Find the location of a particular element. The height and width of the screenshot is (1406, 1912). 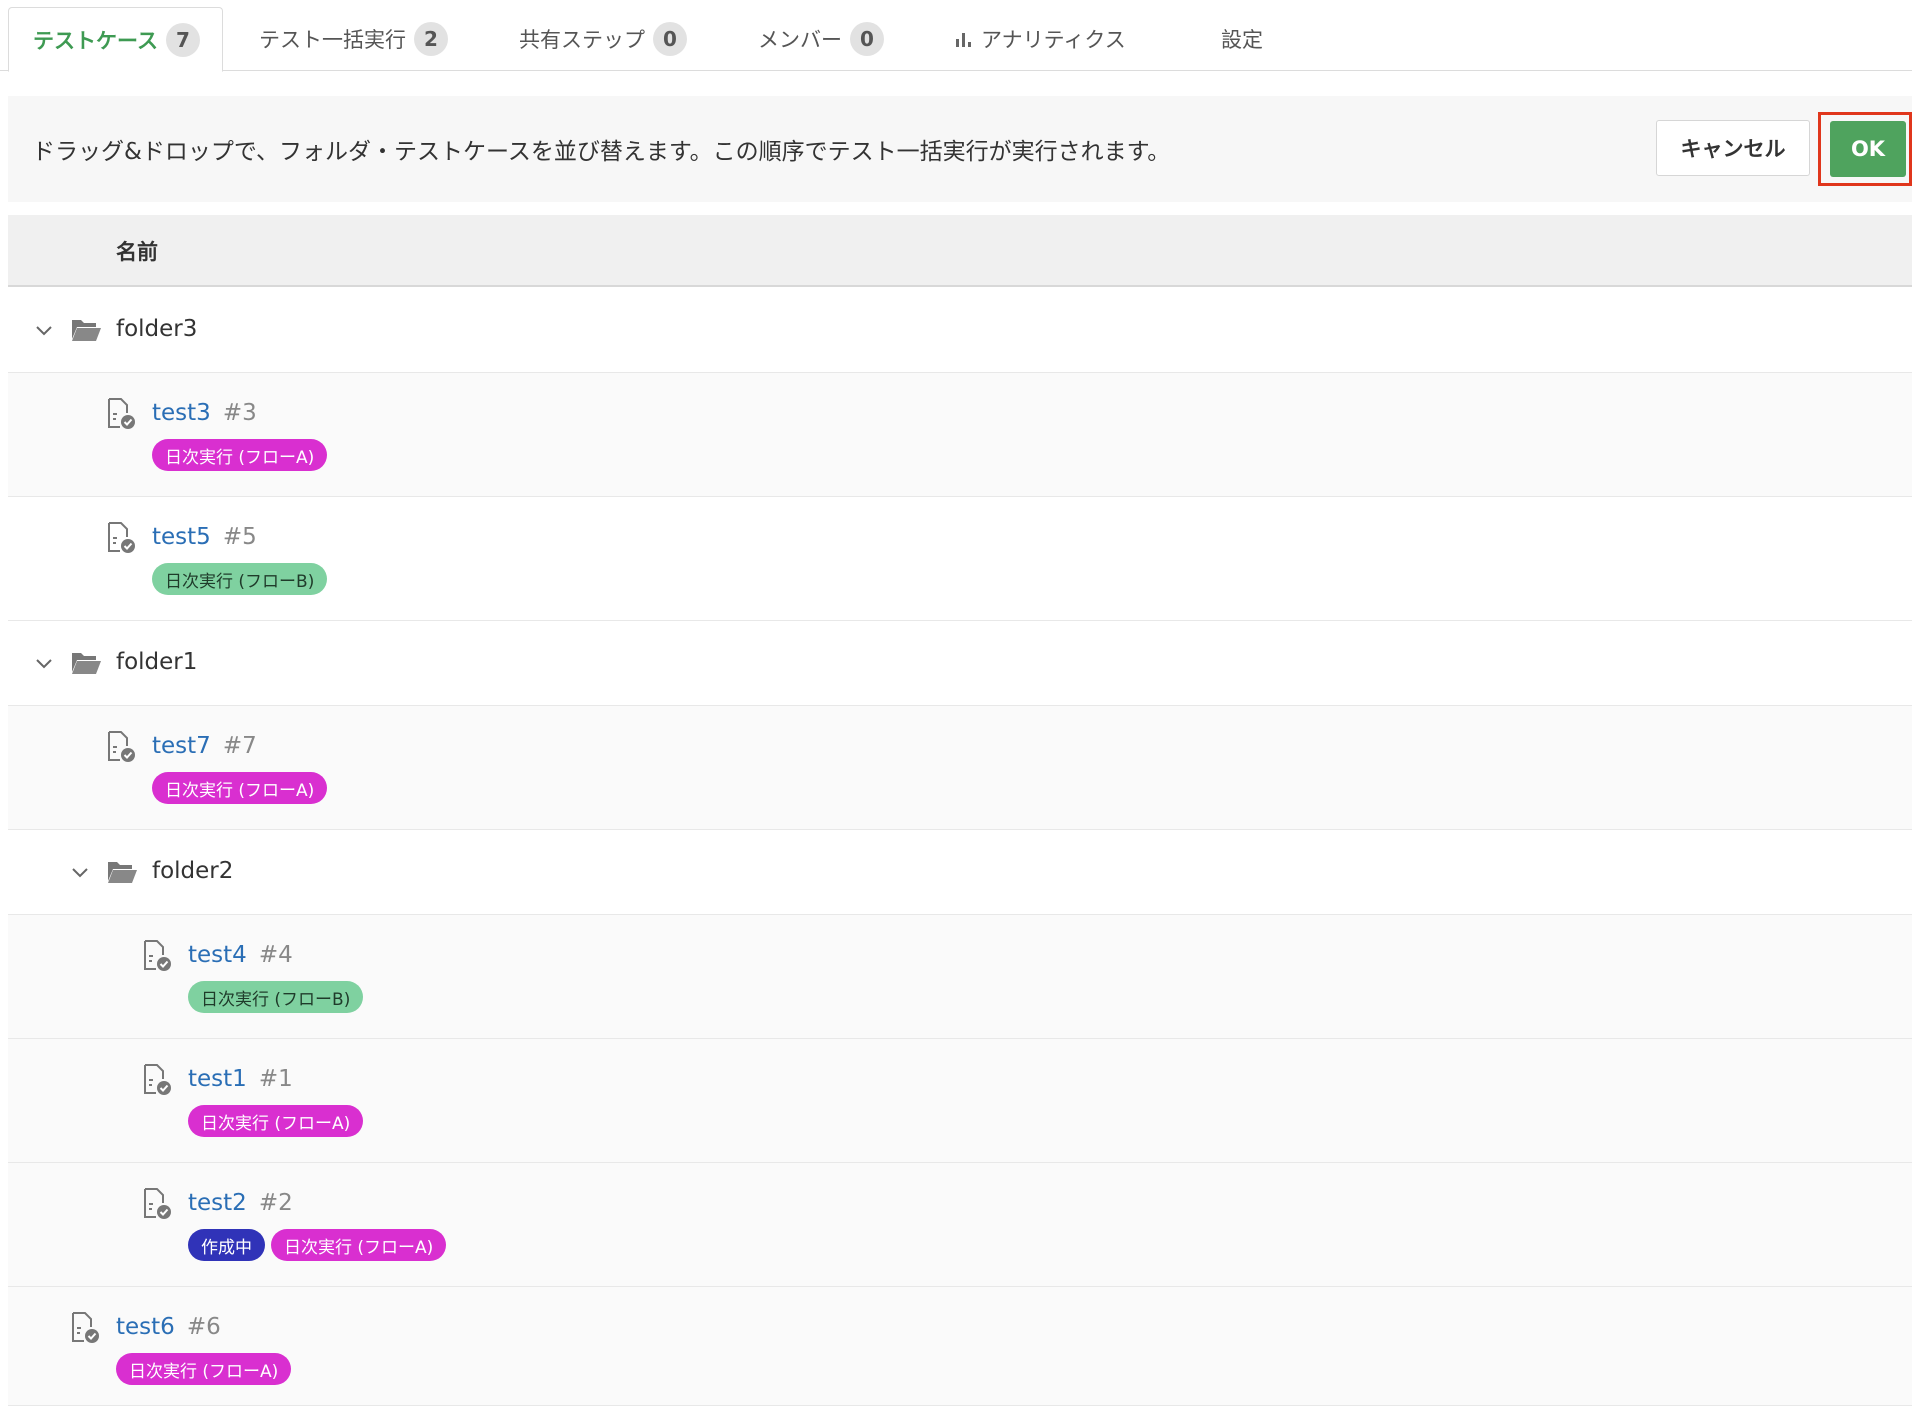

test-case-row: test1 #1 日次実行 (フローA) is located at coordinates (960, 1101).